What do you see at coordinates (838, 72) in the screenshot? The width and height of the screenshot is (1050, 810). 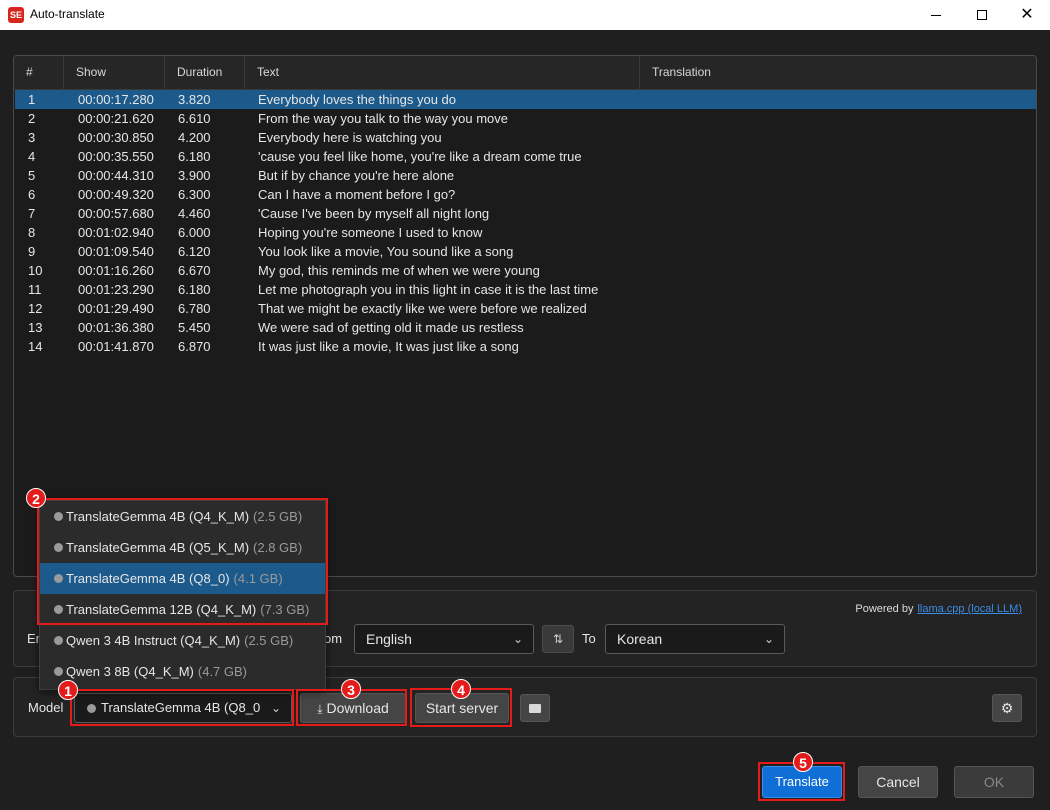 I see `column-header-translation: Translation` at bounding box center [838, 72].